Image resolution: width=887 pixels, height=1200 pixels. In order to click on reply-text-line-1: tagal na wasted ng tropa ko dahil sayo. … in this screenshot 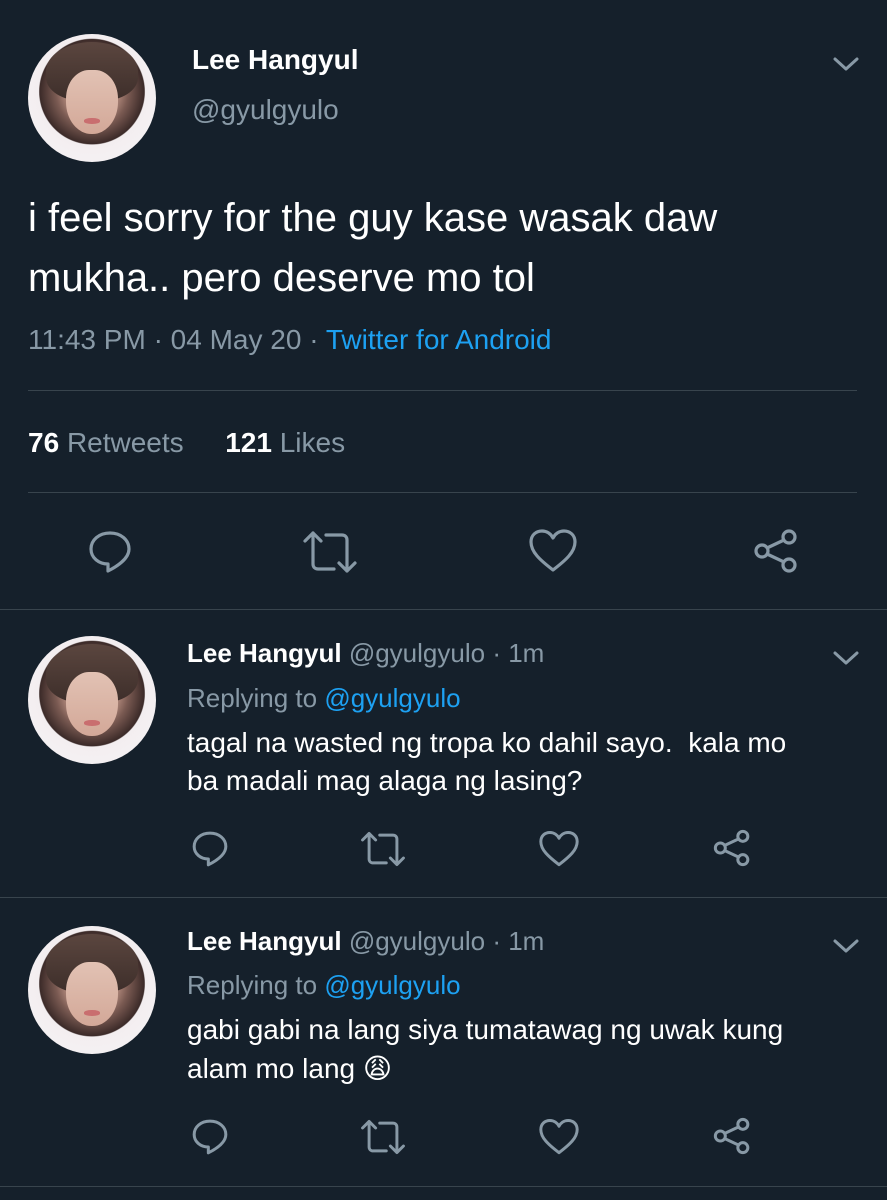, I will do `click(487, 742)`.